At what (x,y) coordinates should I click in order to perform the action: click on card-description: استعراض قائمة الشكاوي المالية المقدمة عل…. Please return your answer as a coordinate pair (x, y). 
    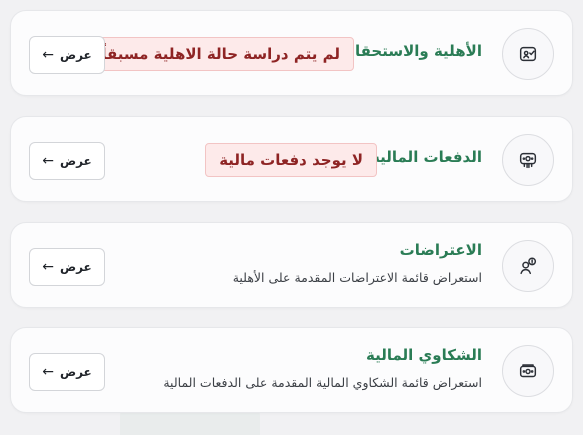
    Looking at the image, I should click on (322, 382).